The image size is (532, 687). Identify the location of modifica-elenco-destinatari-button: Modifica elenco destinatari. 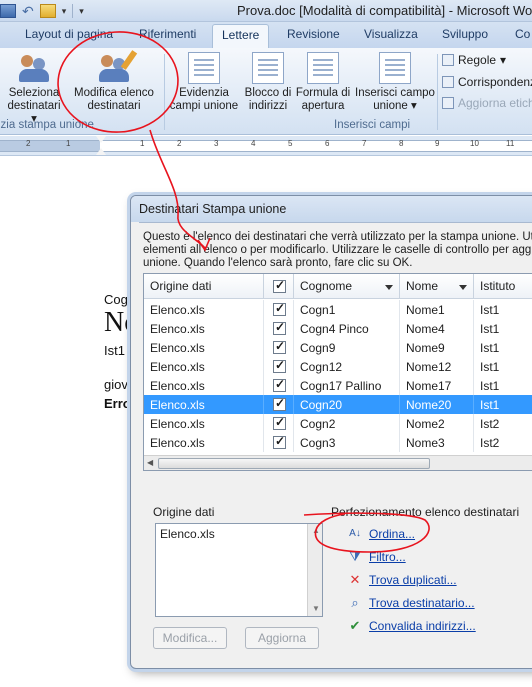
(114, 82).